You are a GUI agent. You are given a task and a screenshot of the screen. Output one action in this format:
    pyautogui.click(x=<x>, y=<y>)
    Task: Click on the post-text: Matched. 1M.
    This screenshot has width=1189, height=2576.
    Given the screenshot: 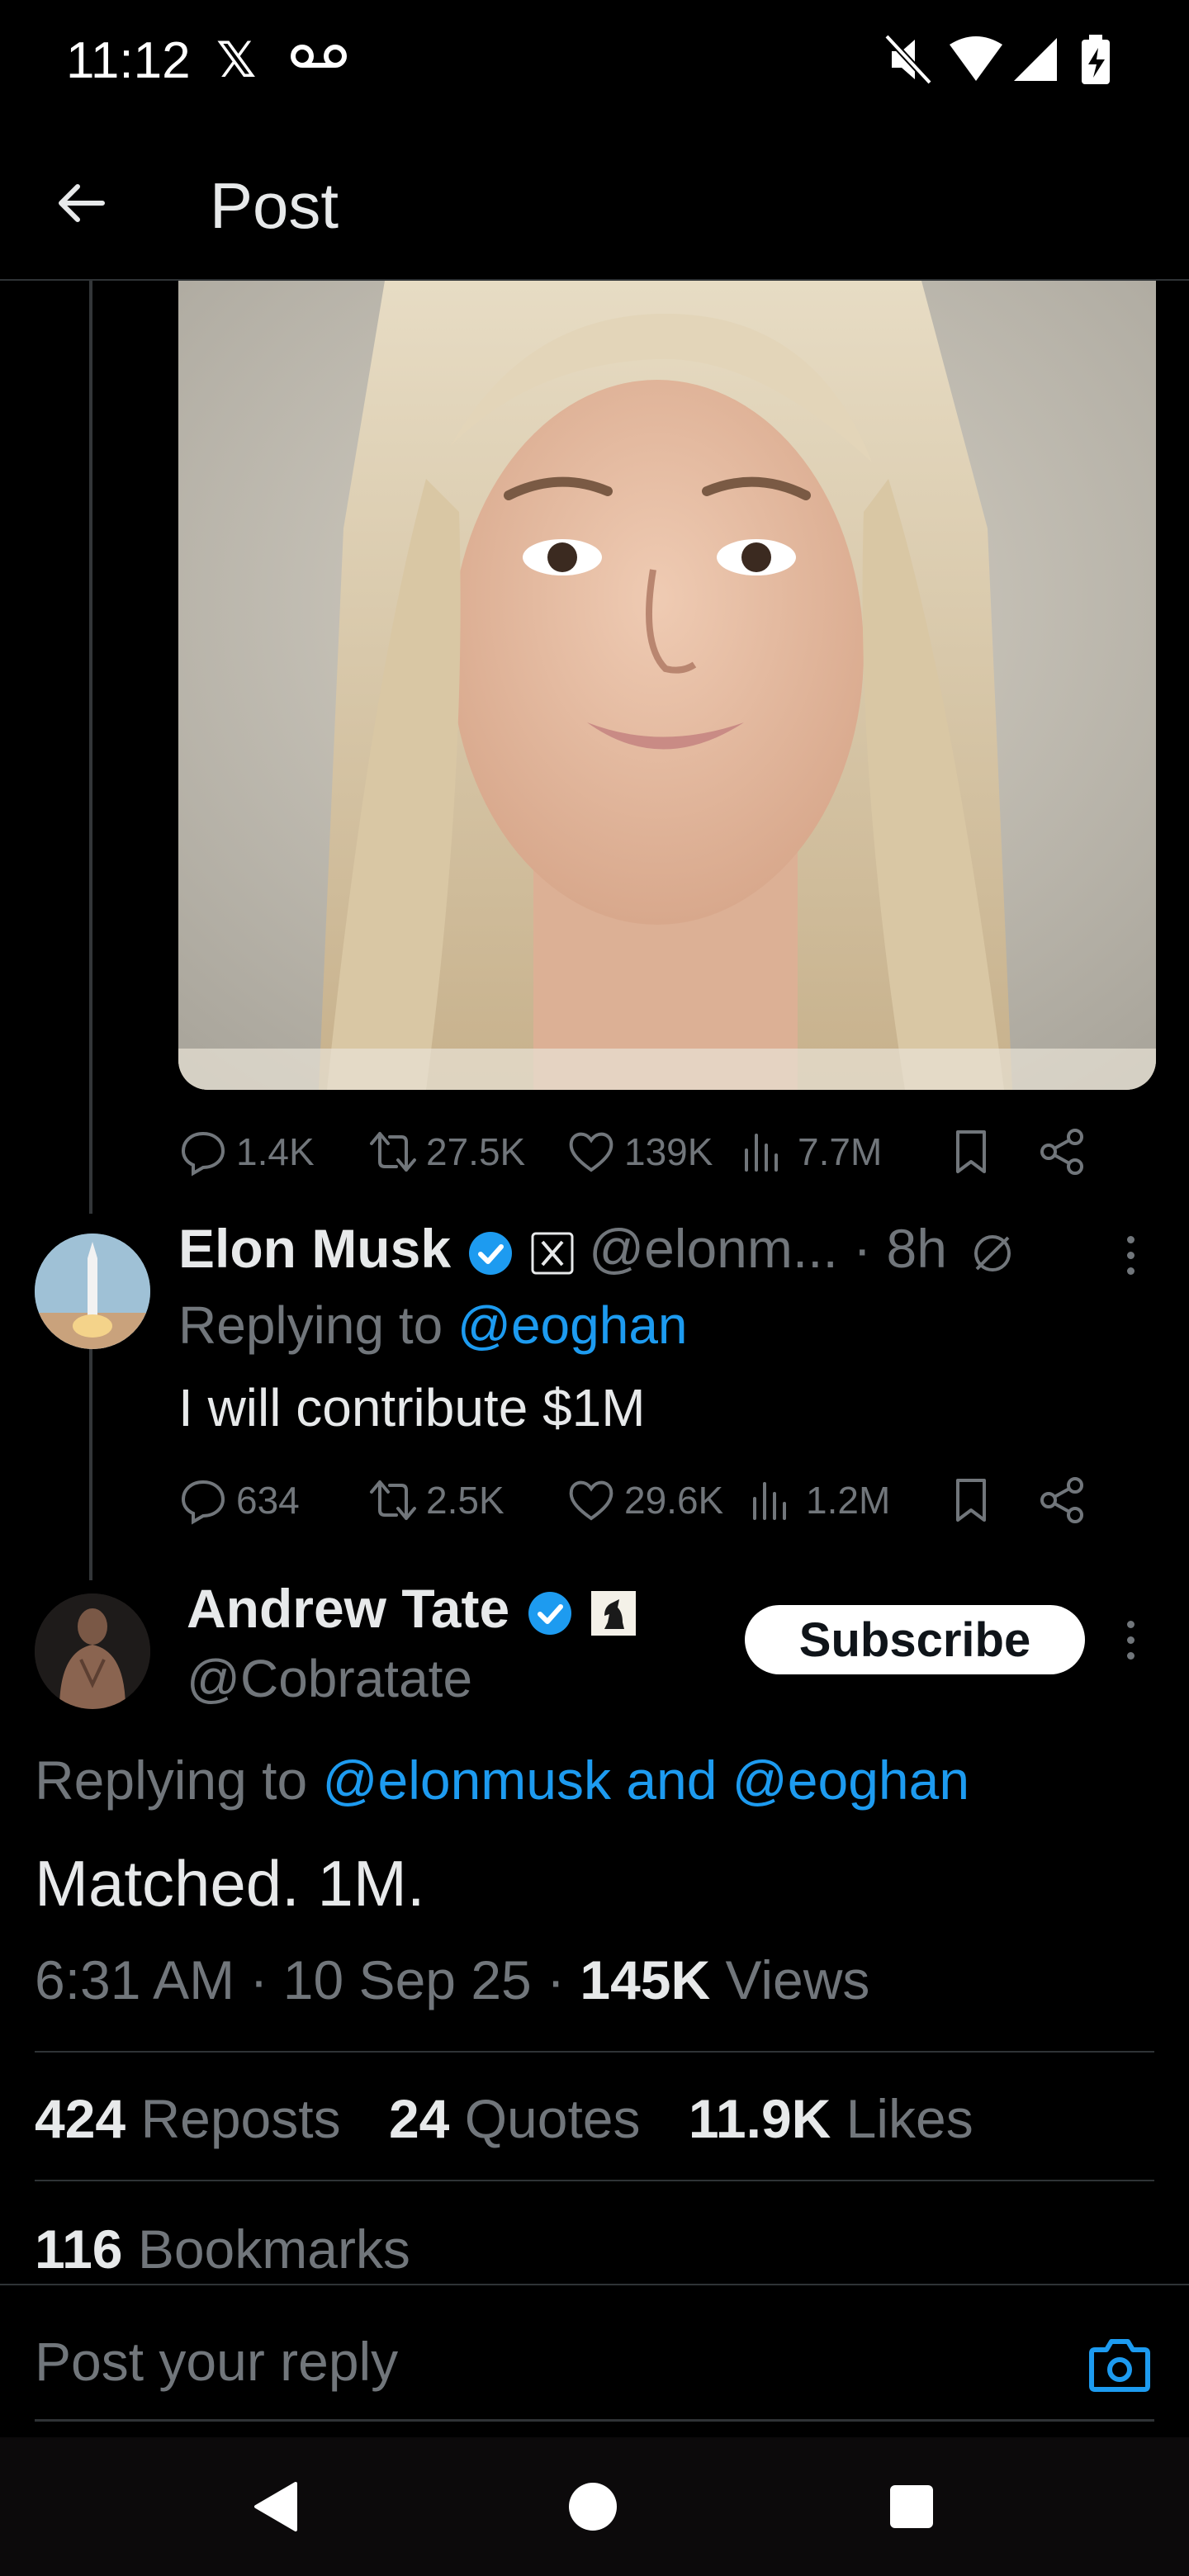 What is the action you would take?
    pyautogui.click(x=230, y=1883)
    